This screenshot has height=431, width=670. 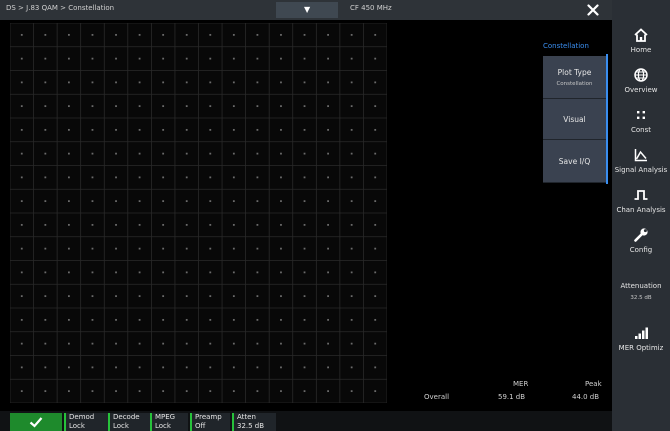 I want to click on sidebar-item-signal-analysis: Signal Analysis, so click(x=641, y=160).